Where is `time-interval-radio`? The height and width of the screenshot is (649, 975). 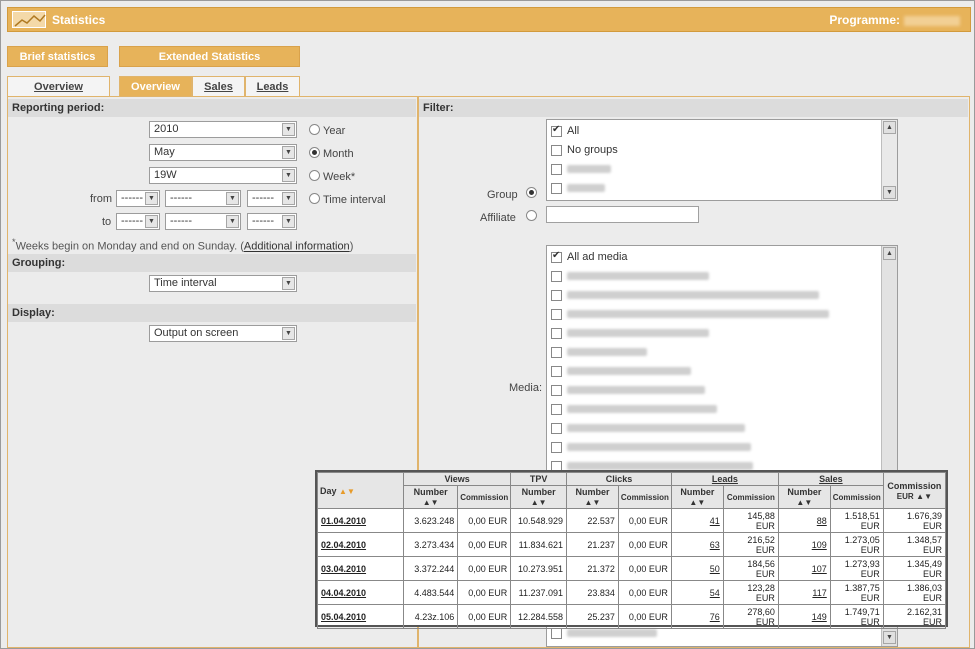
time-interval-radio is located at coordinates (314, 198).